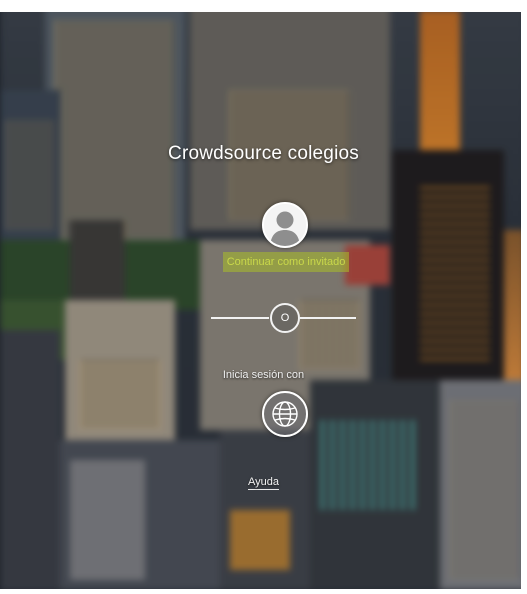 The image size is (527, 594). Describe the element at coordinates (263, 153) in the screenshot. I see `app-title: Crowdsource colegios` at that location.